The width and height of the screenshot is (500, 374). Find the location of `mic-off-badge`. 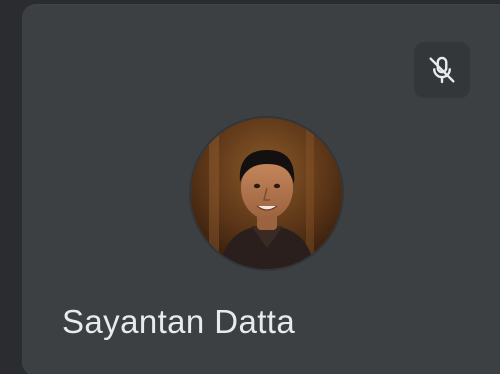

mic-off-badge is located at coordinates (442, 70).